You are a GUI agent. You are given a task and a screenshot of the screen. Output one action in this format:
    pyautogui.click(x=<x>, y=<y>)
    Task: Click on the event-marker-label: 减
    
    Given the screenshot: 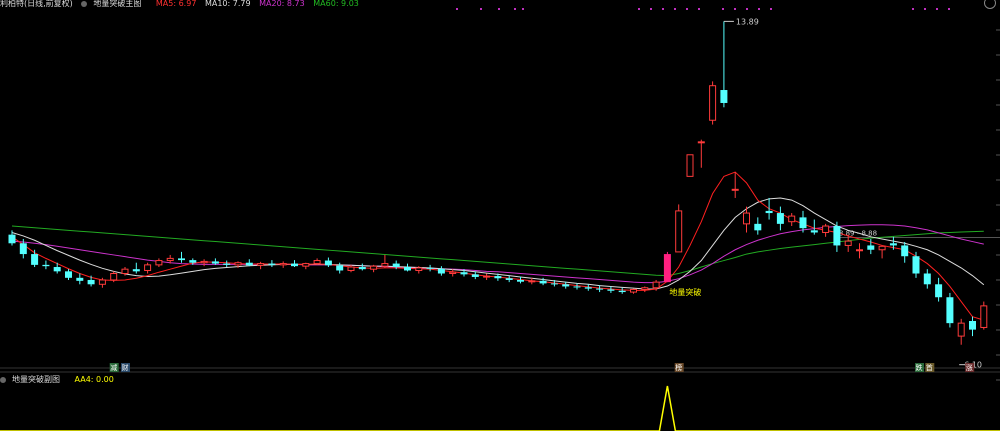 What is the action you would take?
    pyautogui.click(x=113, y=367)
    